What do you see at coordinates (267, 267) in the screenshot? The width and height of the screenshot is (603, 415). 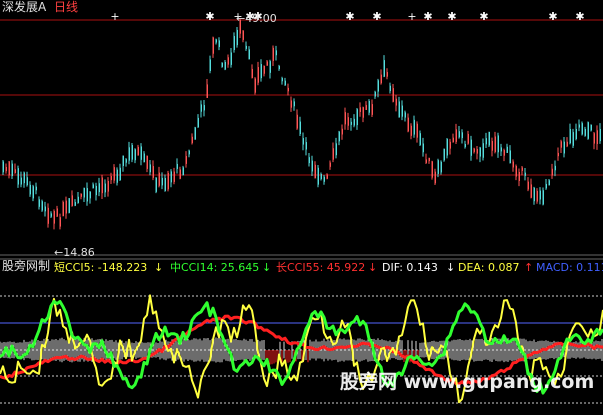 I see `mid-cci-arrow: ↓` at bounding box center [267, 267].